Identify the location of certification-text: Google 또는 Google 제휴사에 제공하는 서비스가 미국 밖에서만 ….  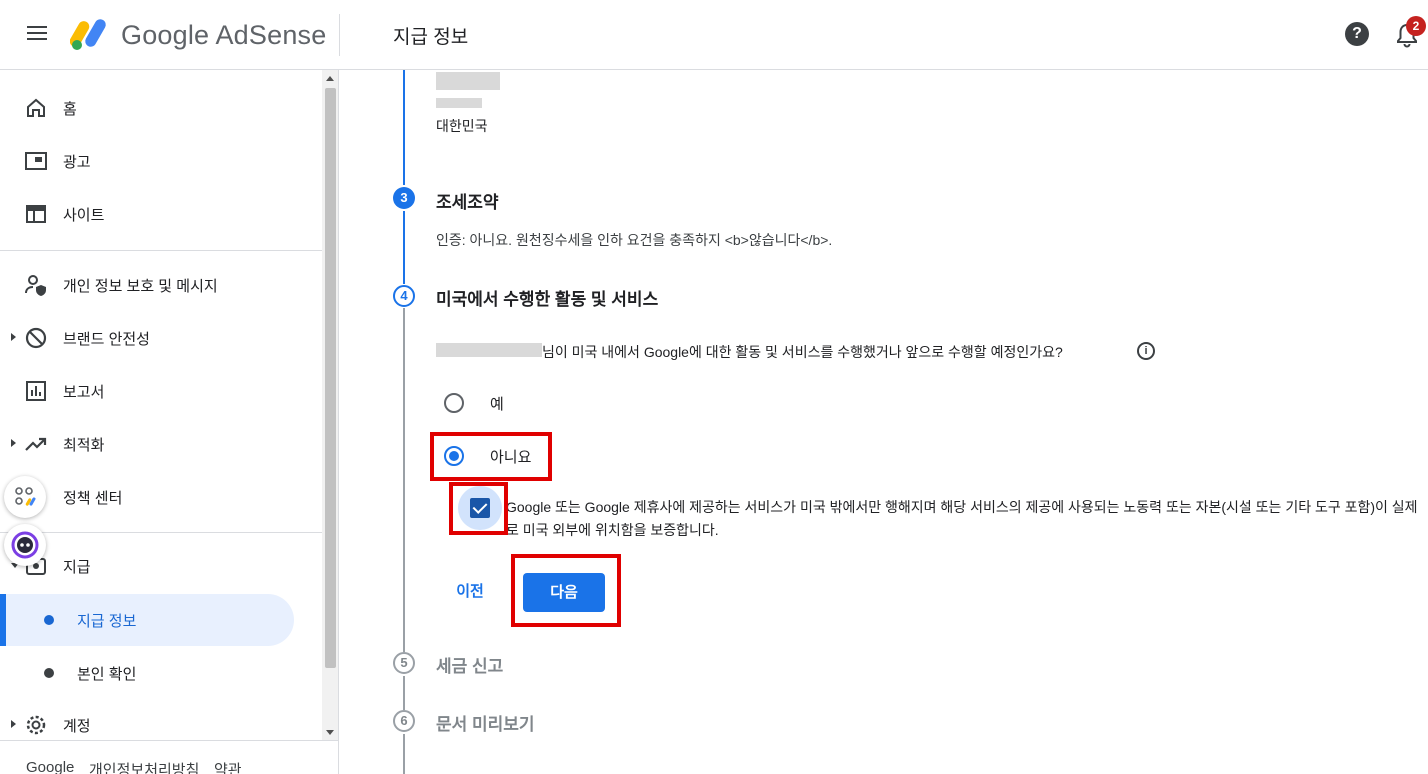
(962, 518).